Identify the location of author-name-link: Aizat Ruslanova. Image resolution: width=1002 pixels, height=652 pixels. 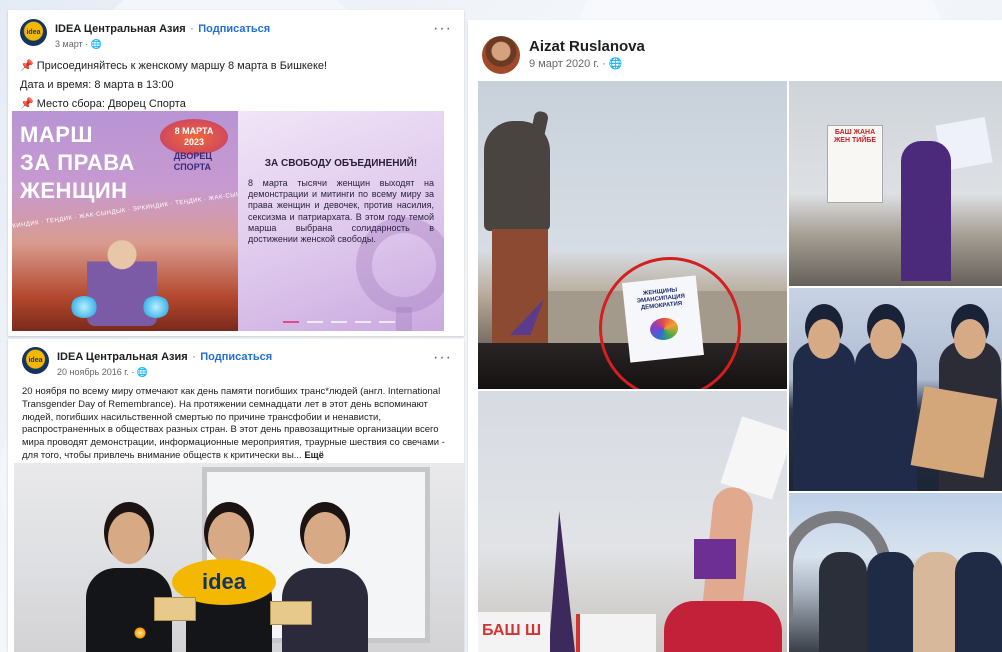
(587, 46).